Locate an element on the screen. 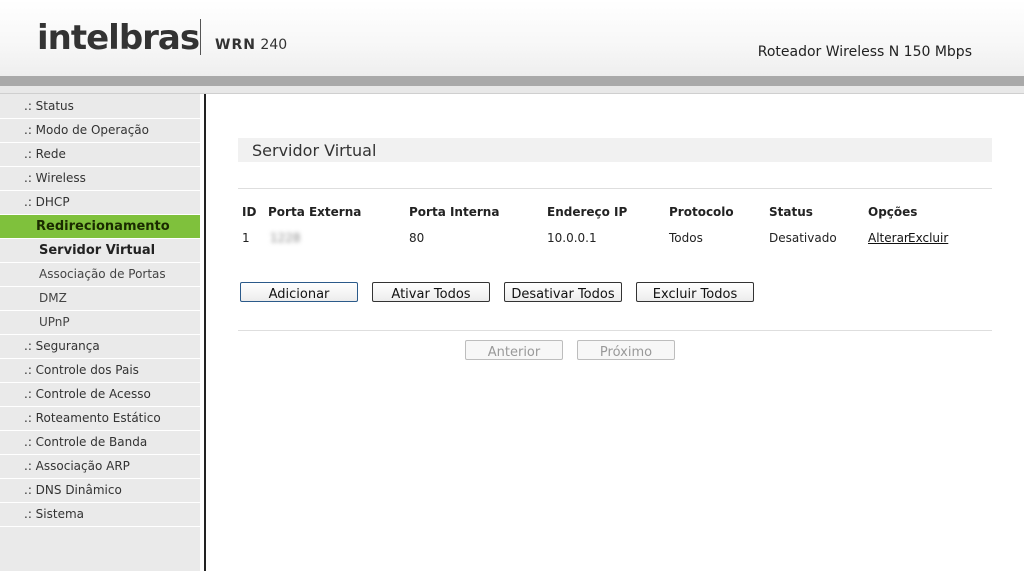 Image resolution: width=1024 pixels, height=571 pixels. row-delete-link: Excluir is located at coordinates (928, 238).